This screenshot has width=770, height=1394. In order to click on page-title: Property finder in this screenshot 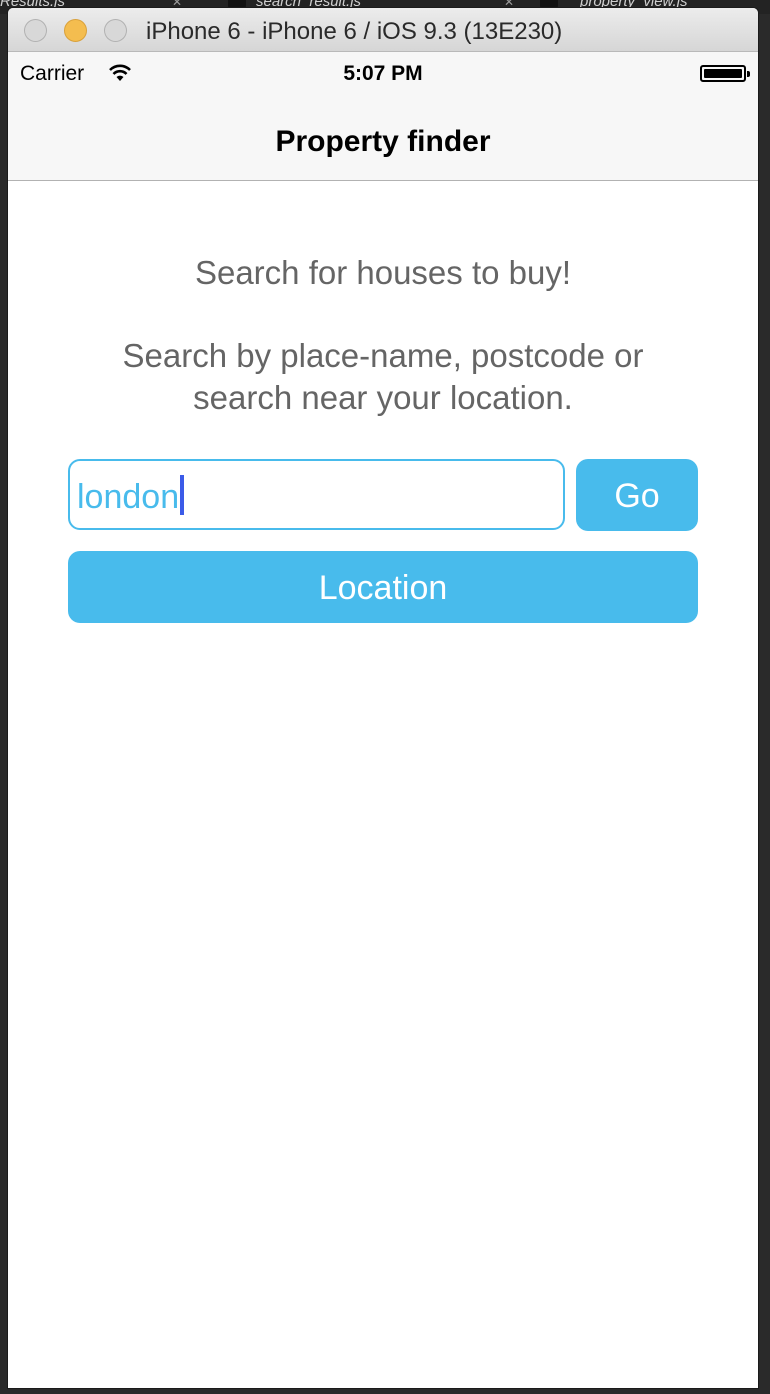, I will do `click(383, 141)`.